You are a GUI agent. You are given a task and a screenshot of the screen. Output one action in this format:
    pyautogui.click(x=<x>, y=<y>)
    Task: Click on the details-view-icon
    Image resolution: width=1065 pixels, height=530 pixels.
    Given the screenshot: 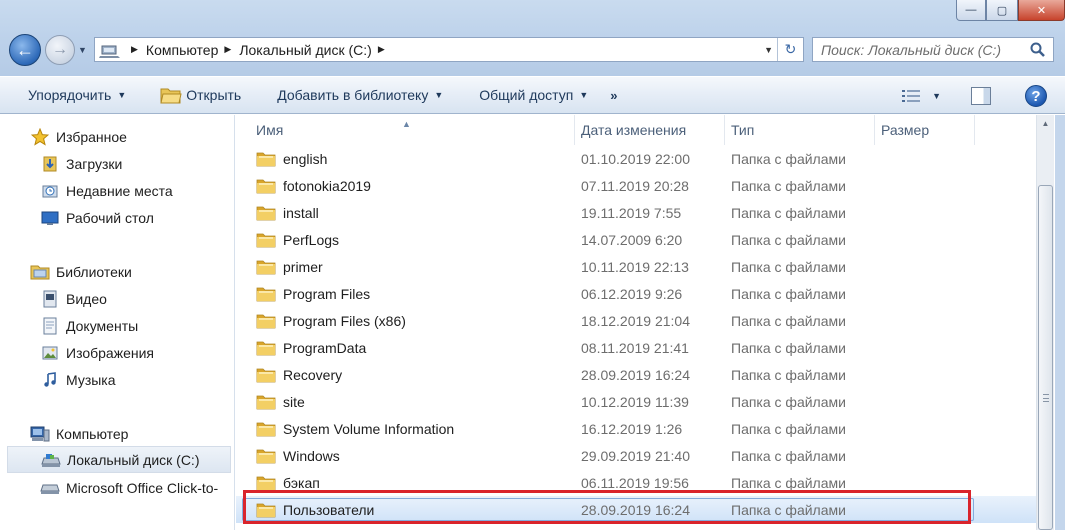 What is the action you would take?
    pyautogui.click(x=911, y=96)
    